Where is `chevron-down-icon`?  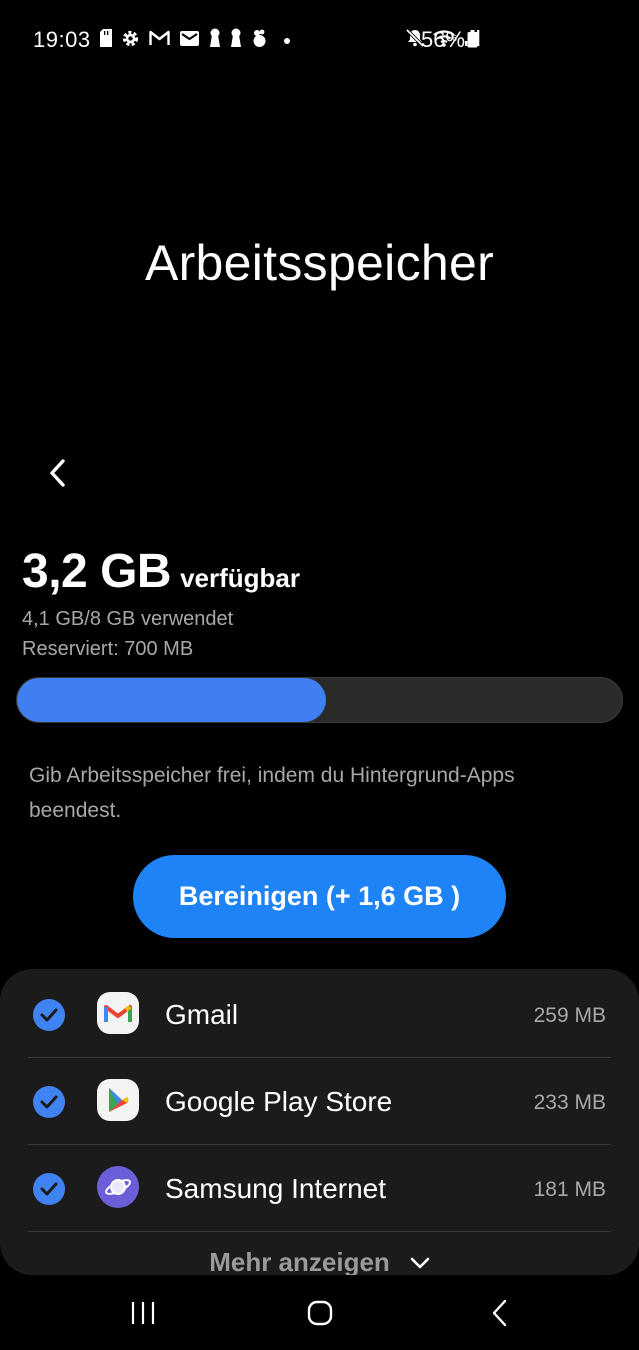 chevron-down-icon is located at coordinates (420, 1262).